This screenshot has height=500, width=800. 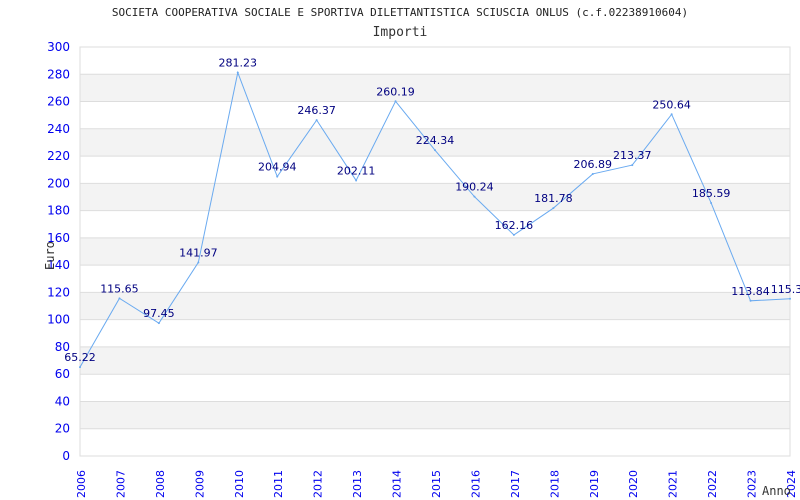 What do you see at coordinates (594, 484) in the screenshot?
I see `x-tick-label: 2019` at bounding box center [594, 484].